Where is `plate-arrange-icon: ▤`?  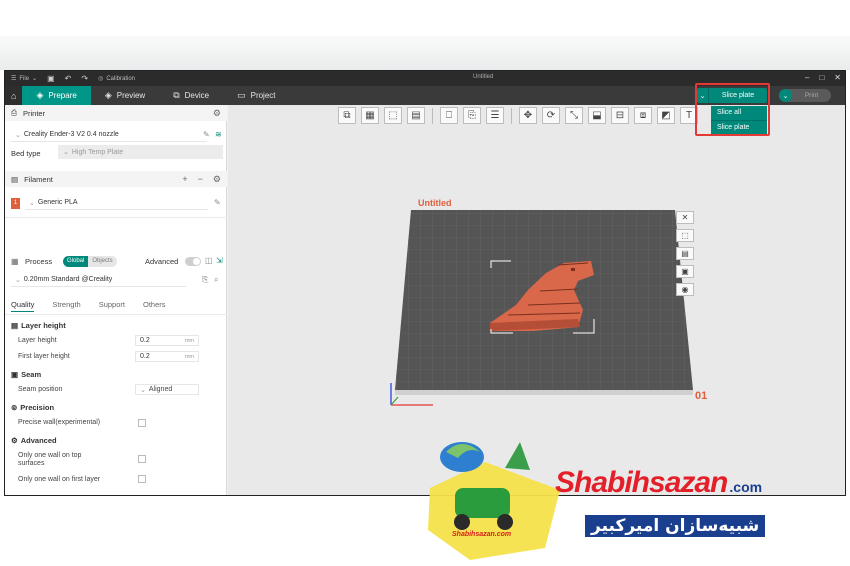 plate-arrange-icon: ▤ is located at coordinates (685, 253).